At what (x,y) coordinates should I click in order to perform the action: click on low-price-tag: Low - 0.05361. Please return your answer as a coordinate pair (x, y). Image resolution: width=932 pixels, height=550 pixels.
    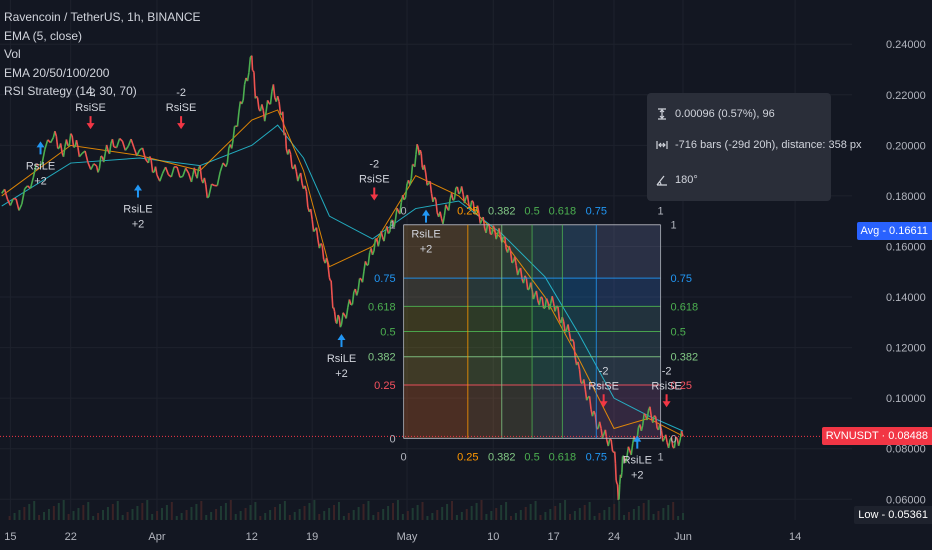
    Looking at the image, I should click on (893, 515).